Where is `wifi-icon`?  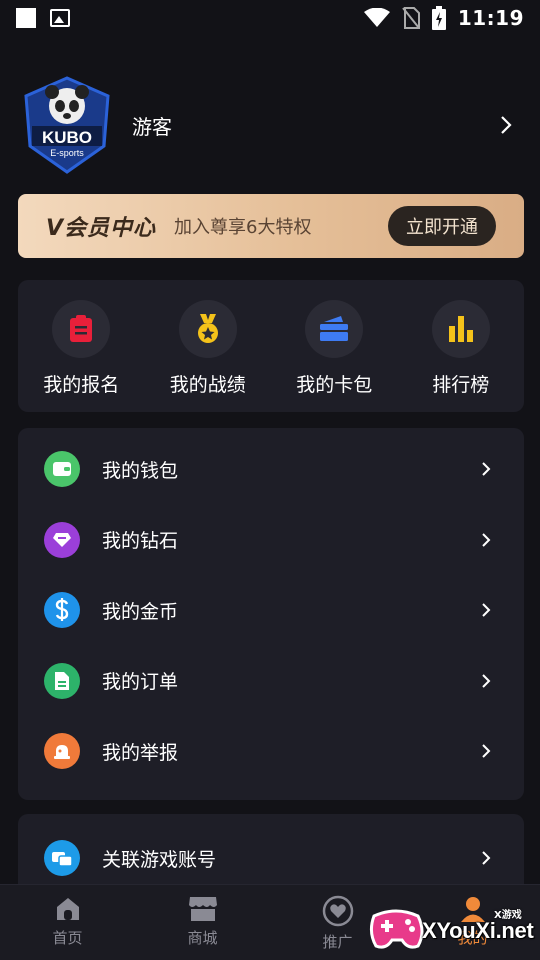 wifi-icon is located at coordinates (376, 17).